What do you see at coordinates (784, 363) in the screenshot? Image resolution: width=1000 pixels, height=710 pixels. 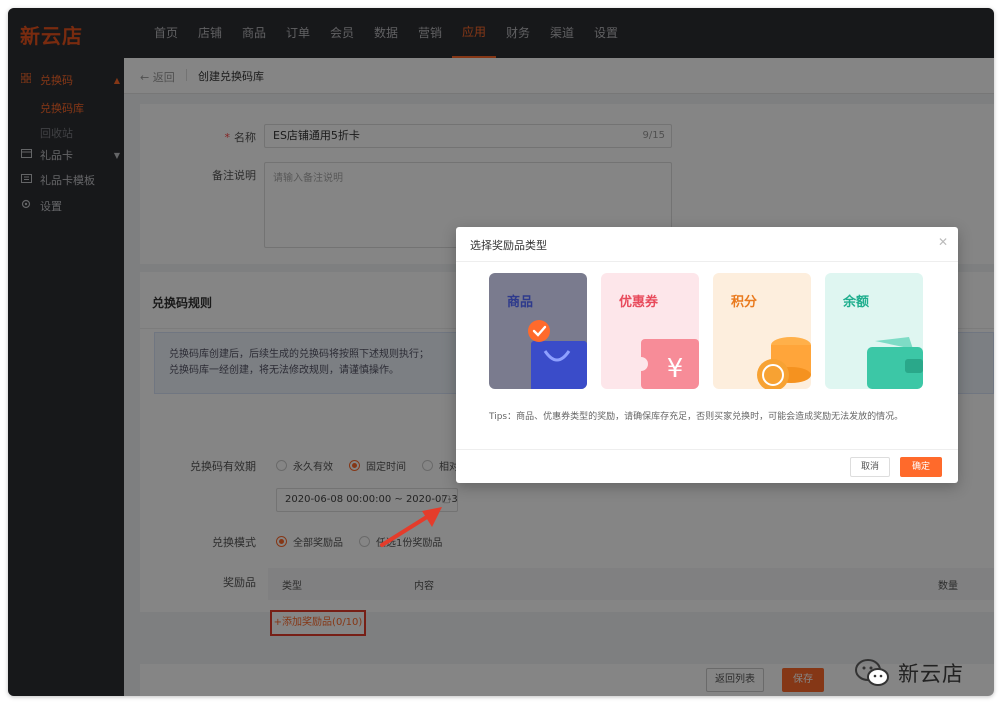 I see `coin-stack-icon` at bounding box center [784, 363].